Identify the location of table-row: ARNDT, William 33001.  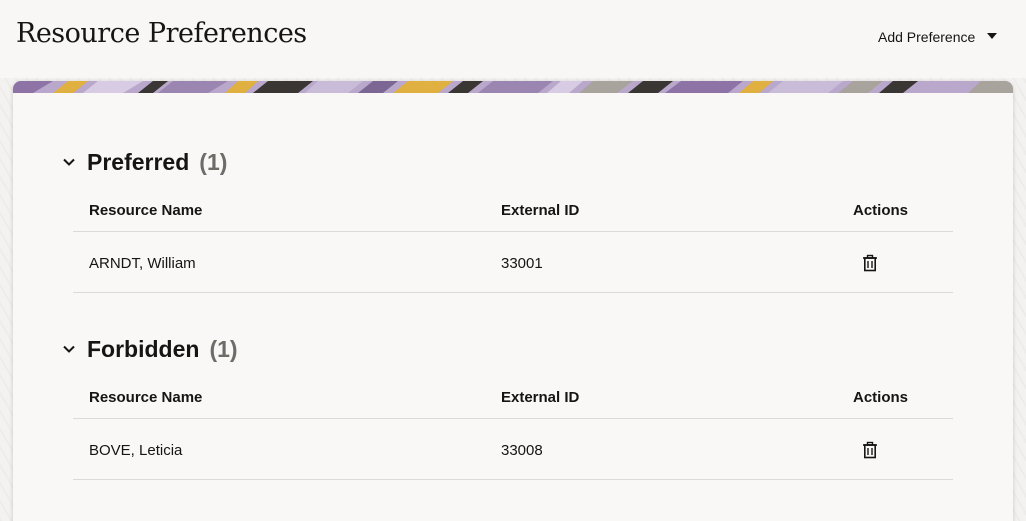
(513, 262).